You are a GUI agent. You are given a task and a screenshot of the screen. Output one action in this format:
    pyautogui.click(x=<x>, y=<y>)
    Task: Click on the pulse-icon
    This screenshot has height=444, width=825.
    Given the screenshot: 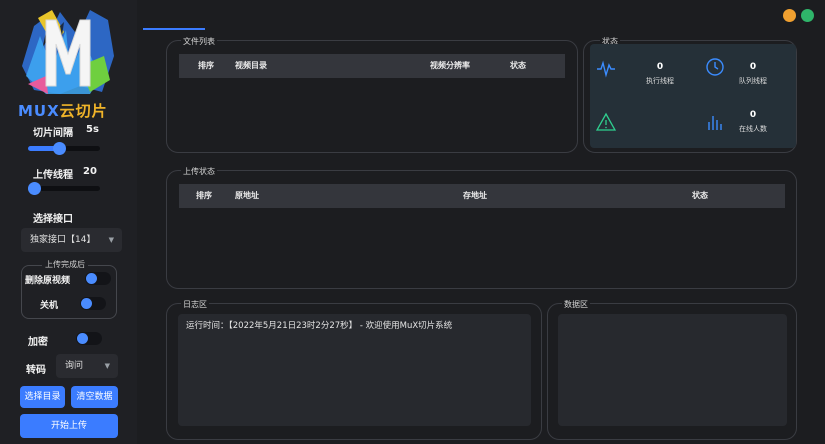 What is the action you would take?
    pyautogui.click(x=606, y=69)
    